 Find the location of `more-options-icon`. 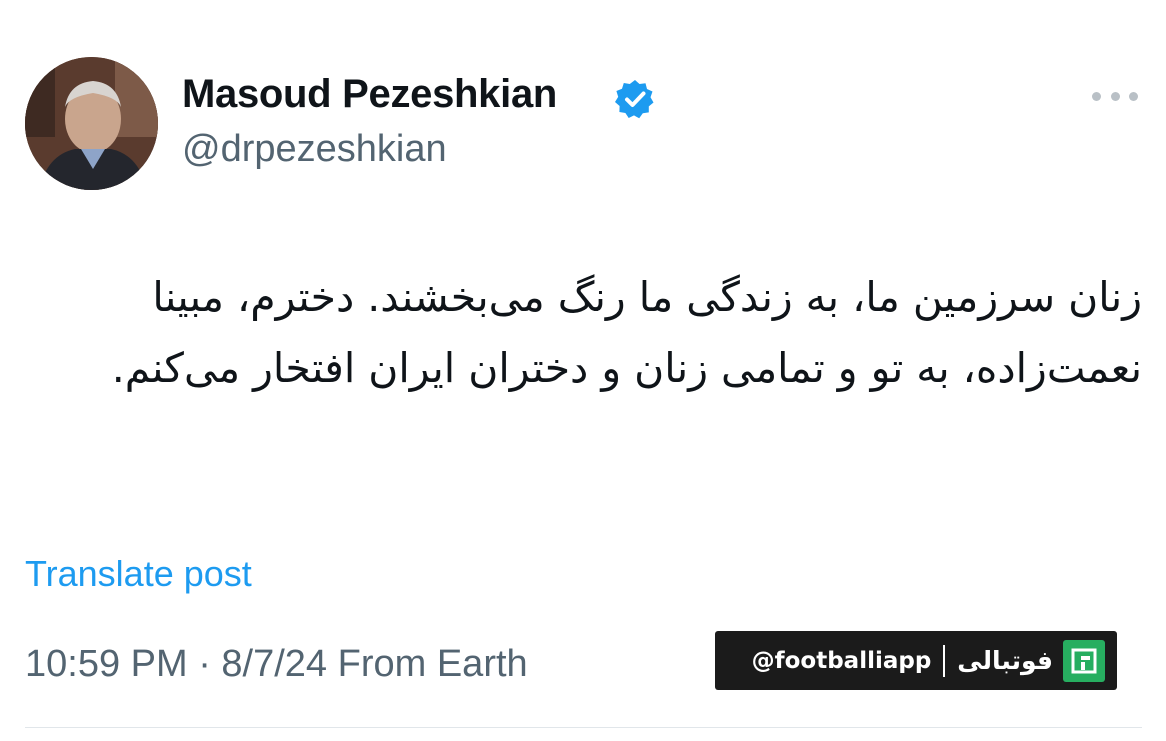

more-options-icon is located at coordinates (1115, 96).